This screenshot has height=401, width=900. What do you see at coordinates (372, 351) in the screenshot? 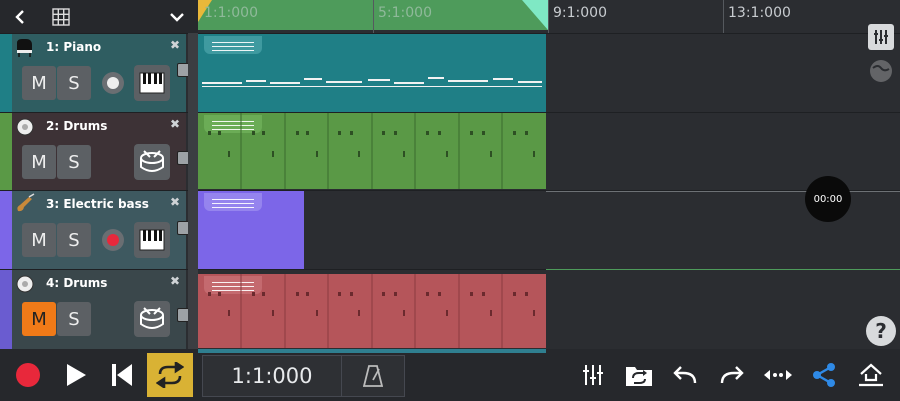
I see `timeline-scrollbar` at bounding box center [372, 351].